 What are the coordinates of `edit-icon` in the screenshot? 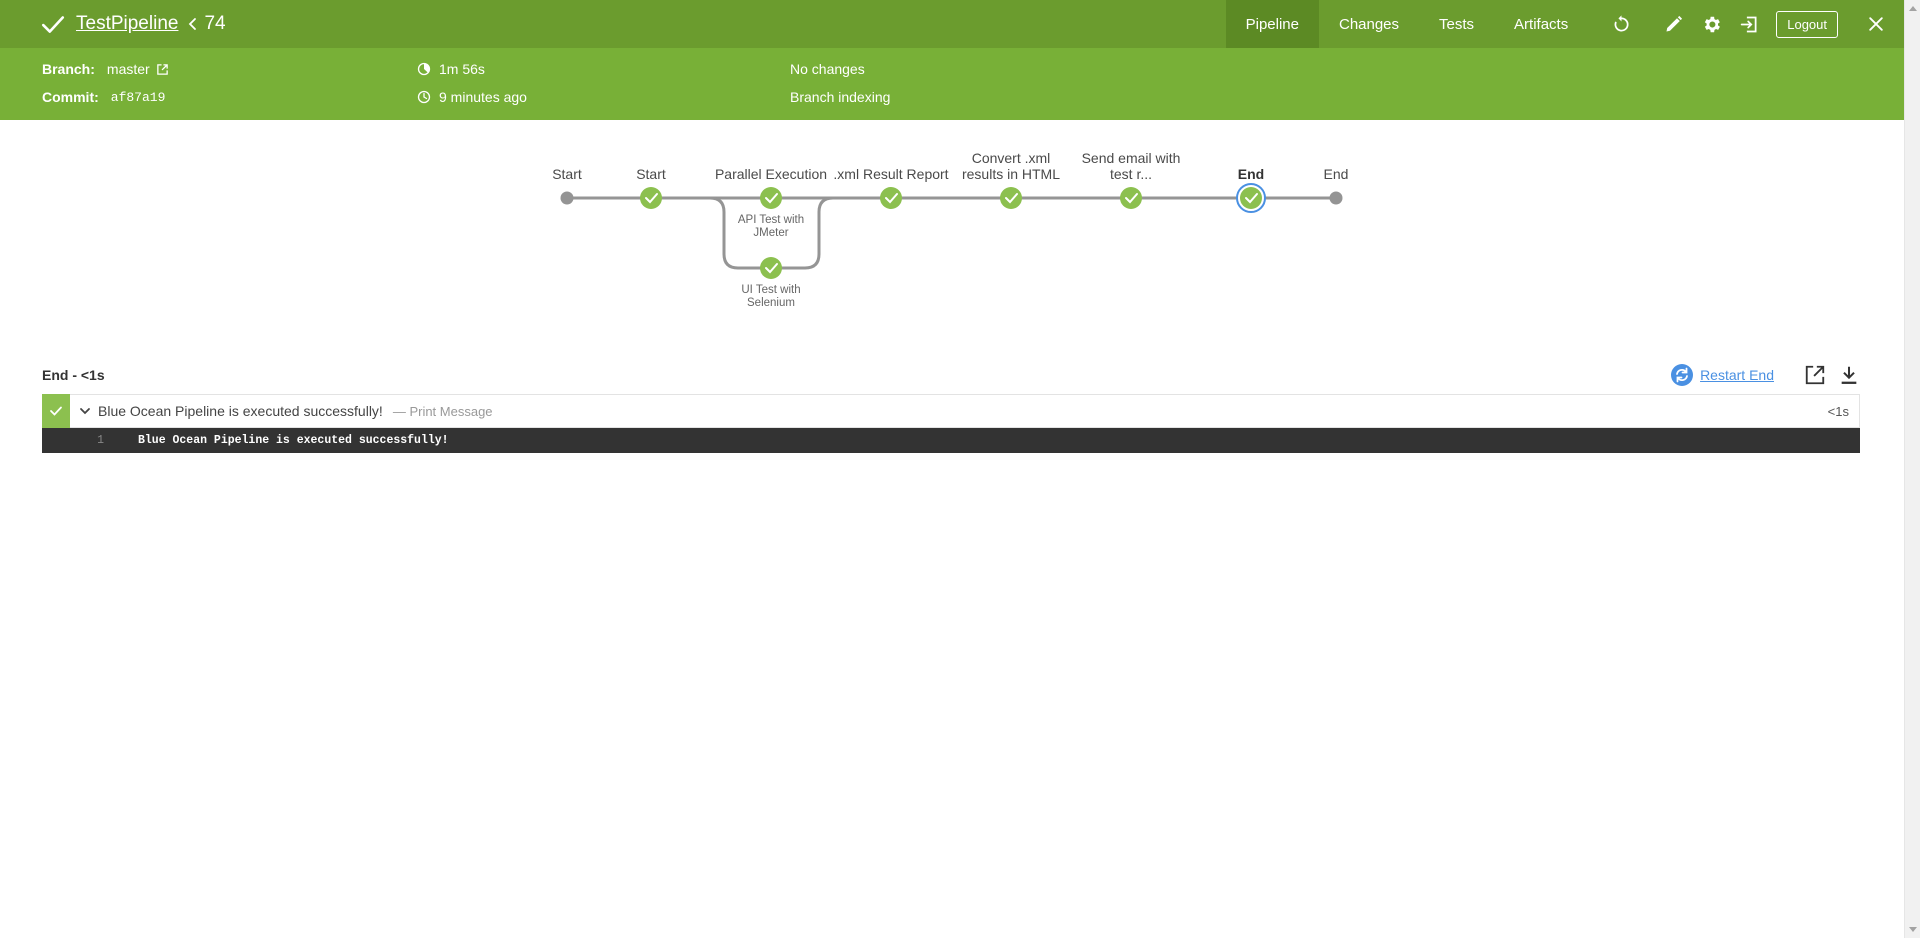 It's located at (1674, 23).